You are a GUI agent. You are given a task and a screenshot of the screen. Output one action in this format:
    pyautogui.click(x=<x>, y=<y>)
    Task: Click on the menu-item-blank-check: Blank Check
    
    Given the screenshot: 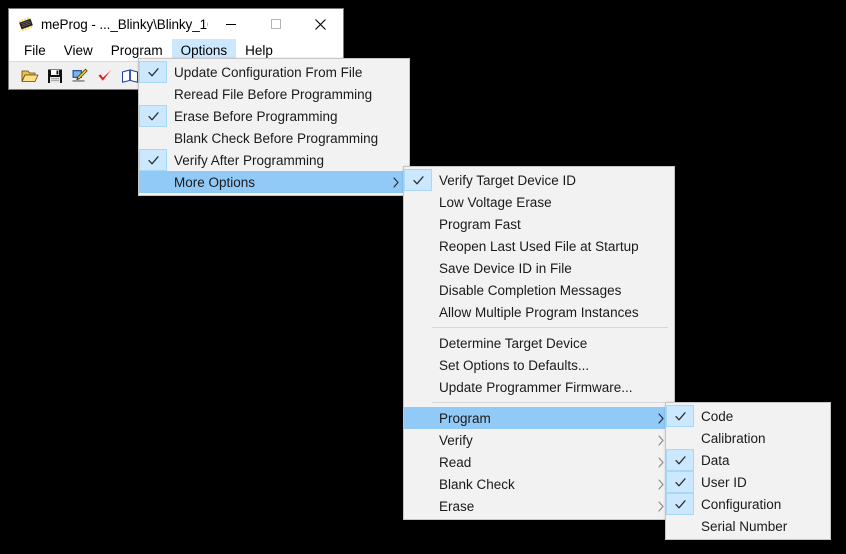 What is the action you would take?
    pyautogui.click(x=539, y=484)
    